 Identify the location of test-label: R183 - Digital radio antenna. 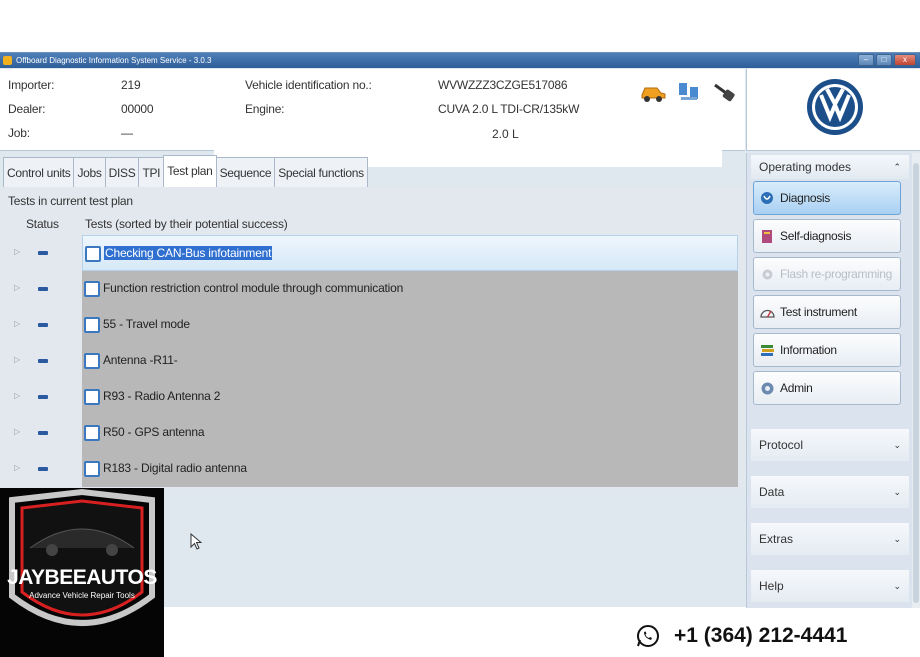
(175, 468).